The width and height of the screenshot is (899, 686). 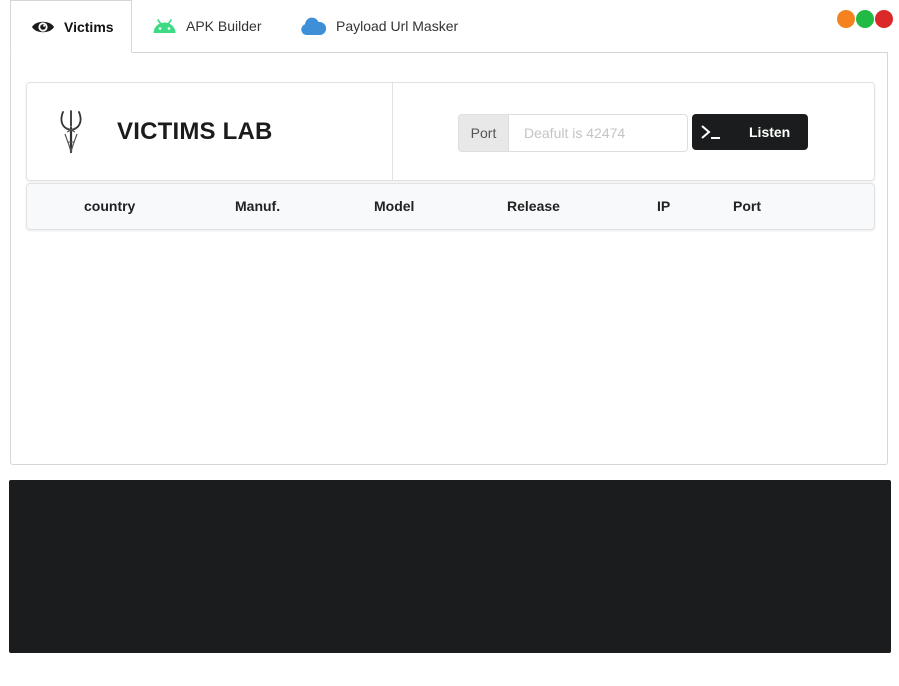 I want to click on column-release: Release, so click(x=533, y=206).